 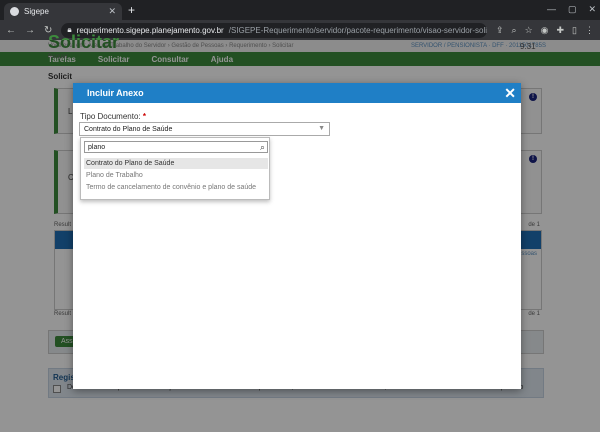 I want to click on window-close-icon: ✕, so click(x=592, y=9).